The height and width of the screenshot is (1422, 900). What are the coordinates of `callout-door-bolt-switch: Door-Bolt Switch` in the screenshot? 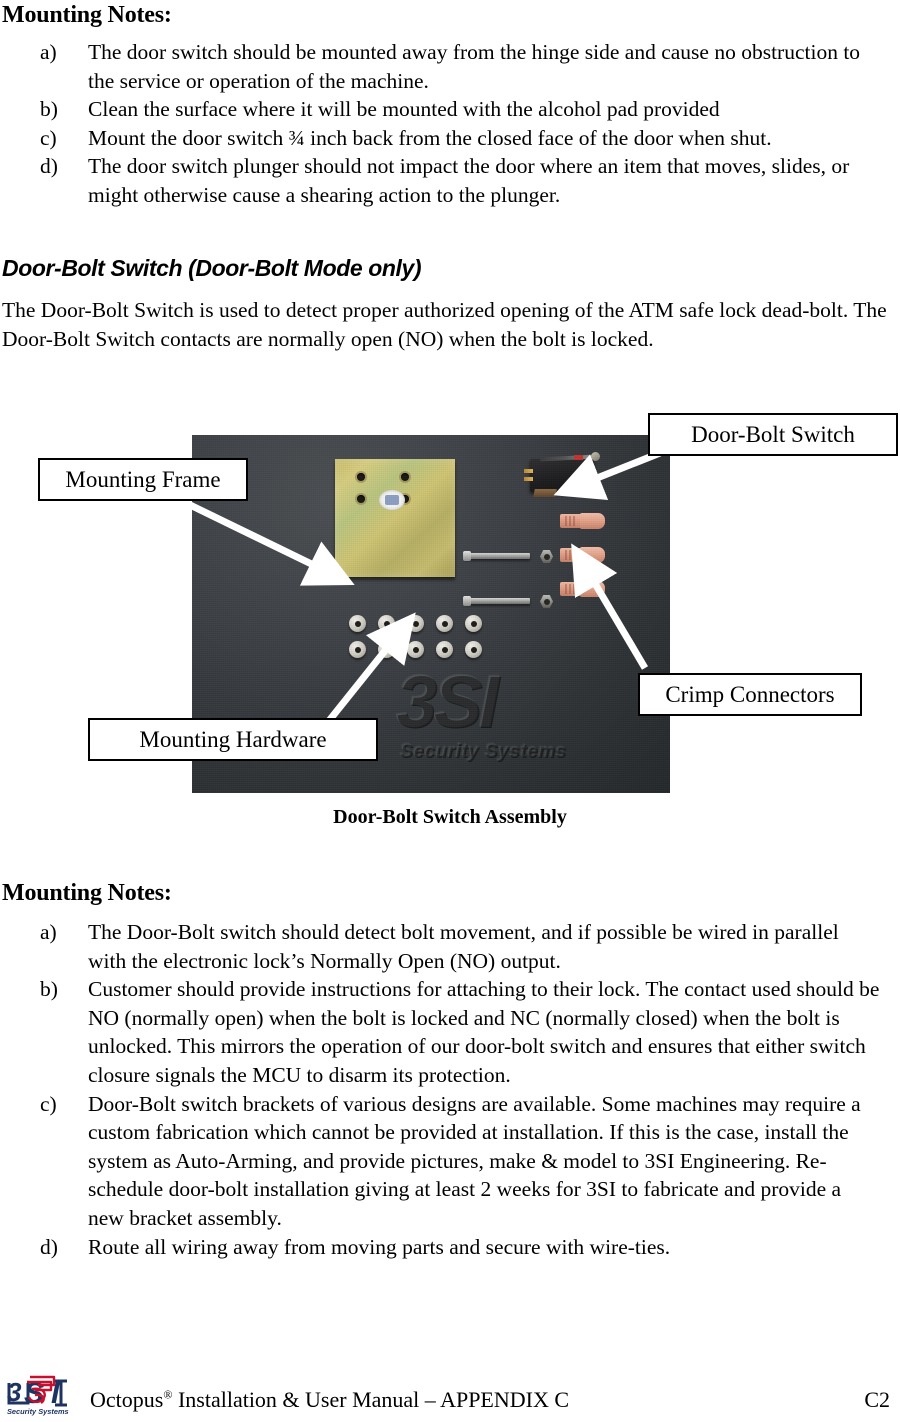 It's located at (773, 434).